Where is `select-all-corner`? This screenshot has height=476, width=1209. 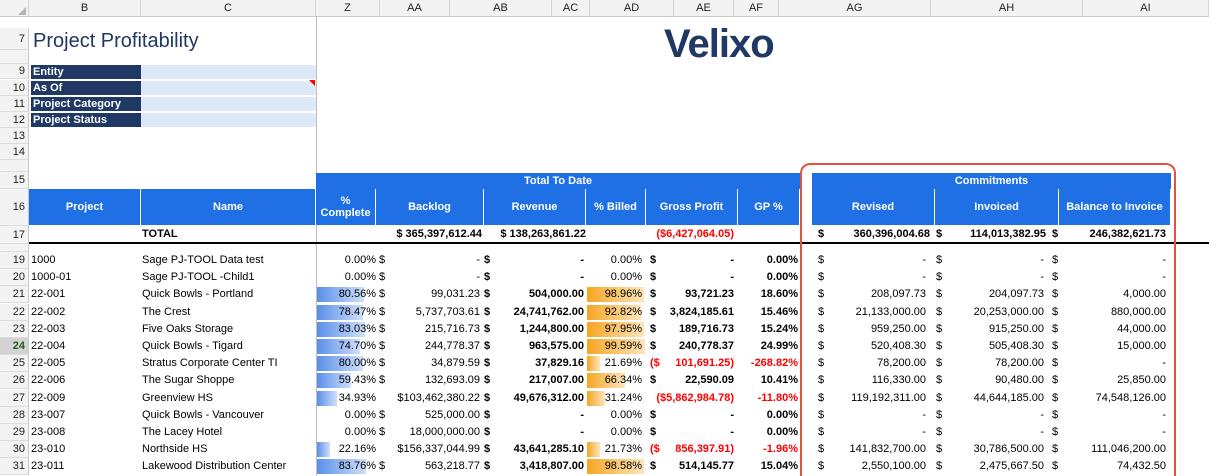
select-all-corner is located at coordinates (14, 8).